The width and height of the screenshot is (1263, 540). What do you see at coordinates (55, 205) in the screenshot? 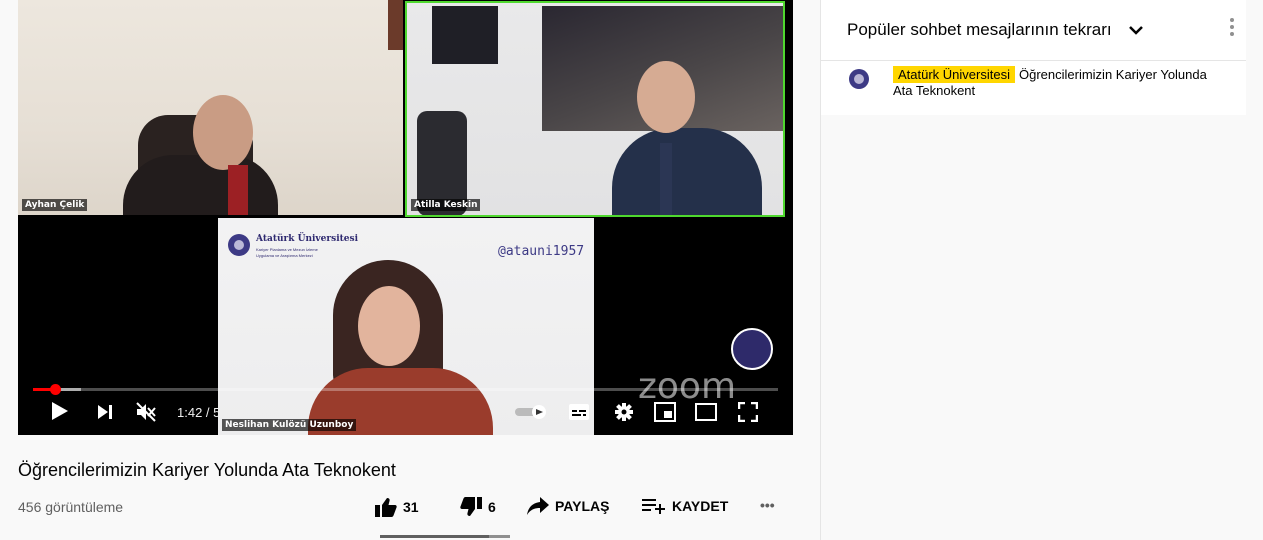
I see `participant-name: Ayhan Çelik` at bounding box center [55, 205].